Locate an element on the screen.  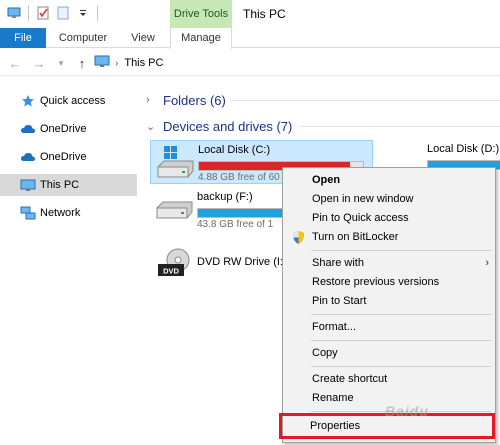
sidebar-item-label: This PC is located at coordinates (60, 185).